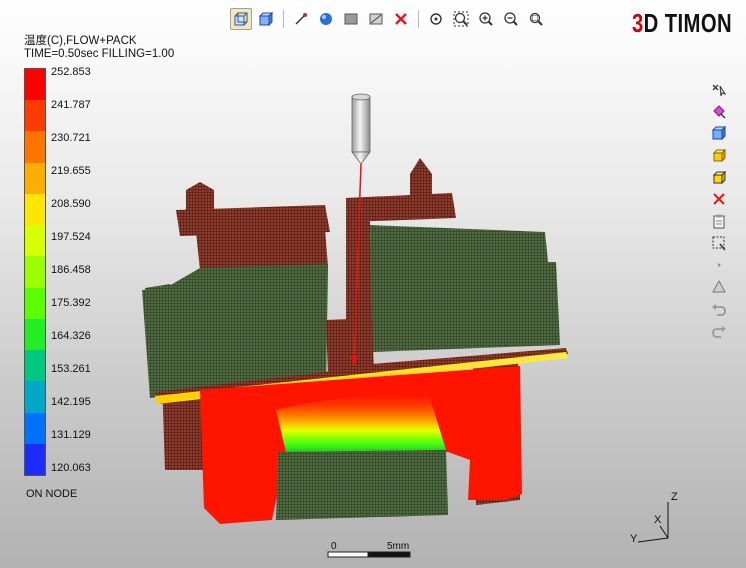  I want to click on front-lower-block, so click(362, 485).